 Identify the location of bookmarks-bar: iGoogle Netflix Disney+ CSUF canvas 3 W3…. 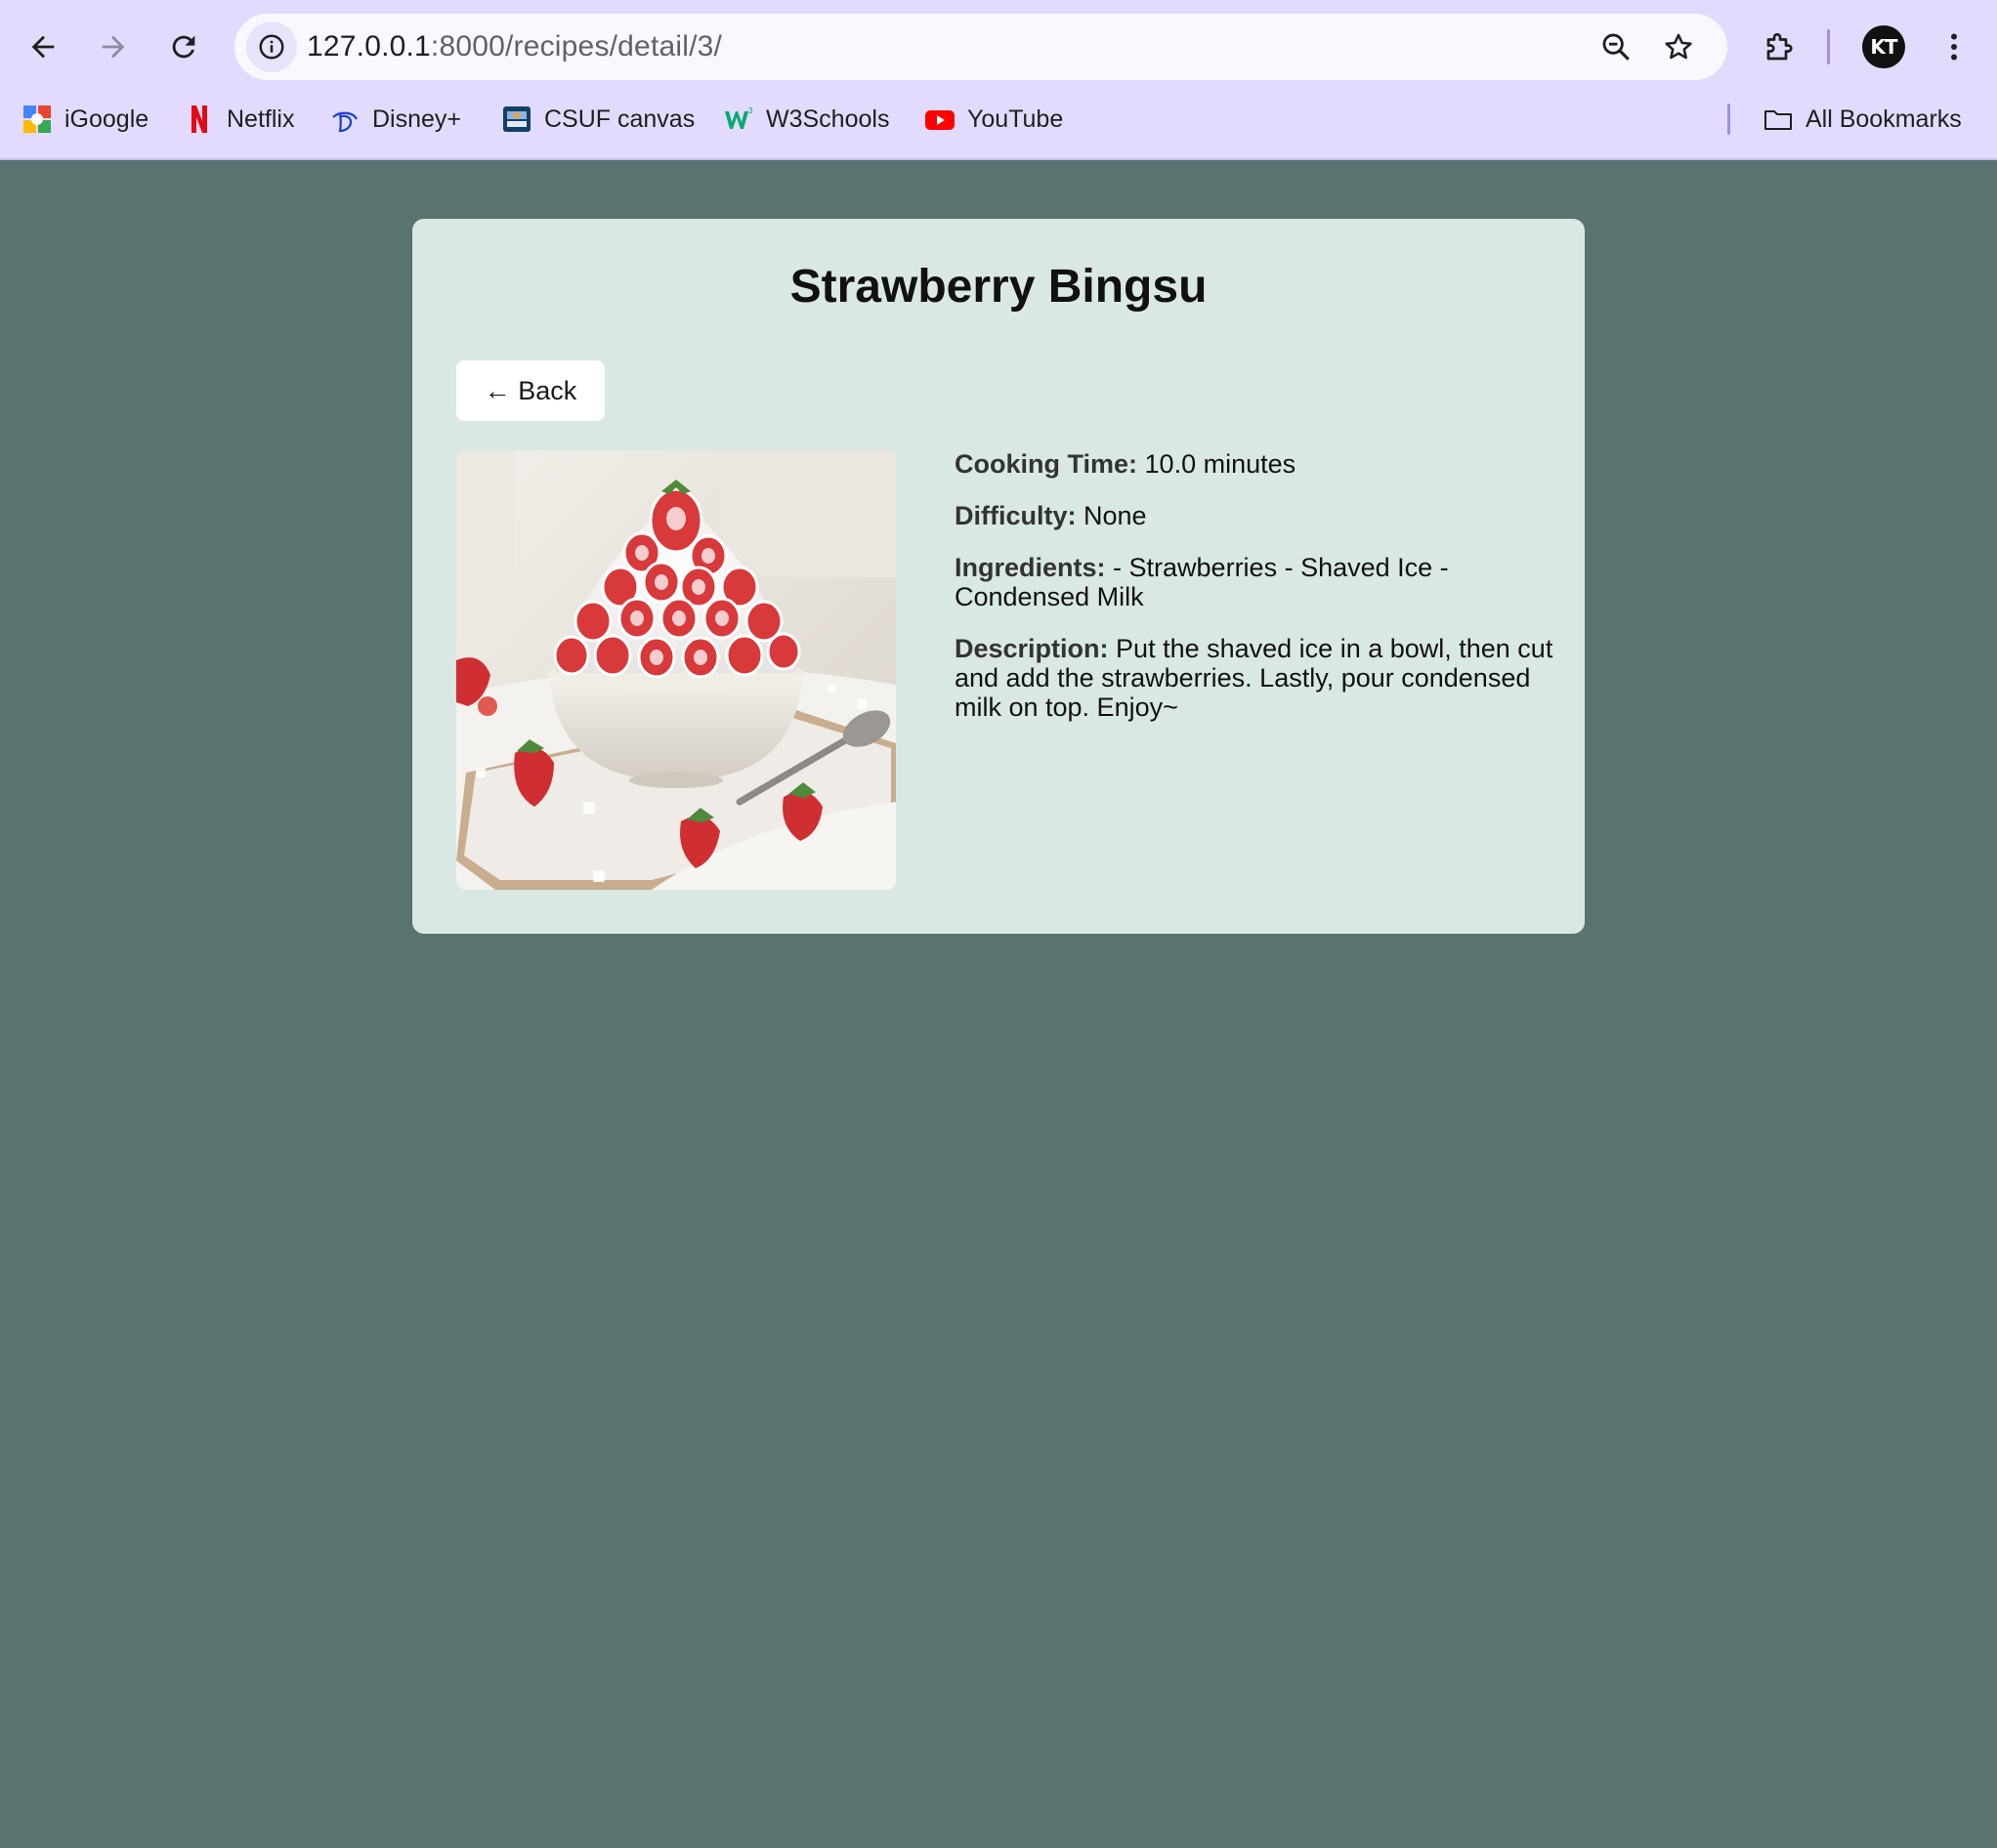
(998, 126).